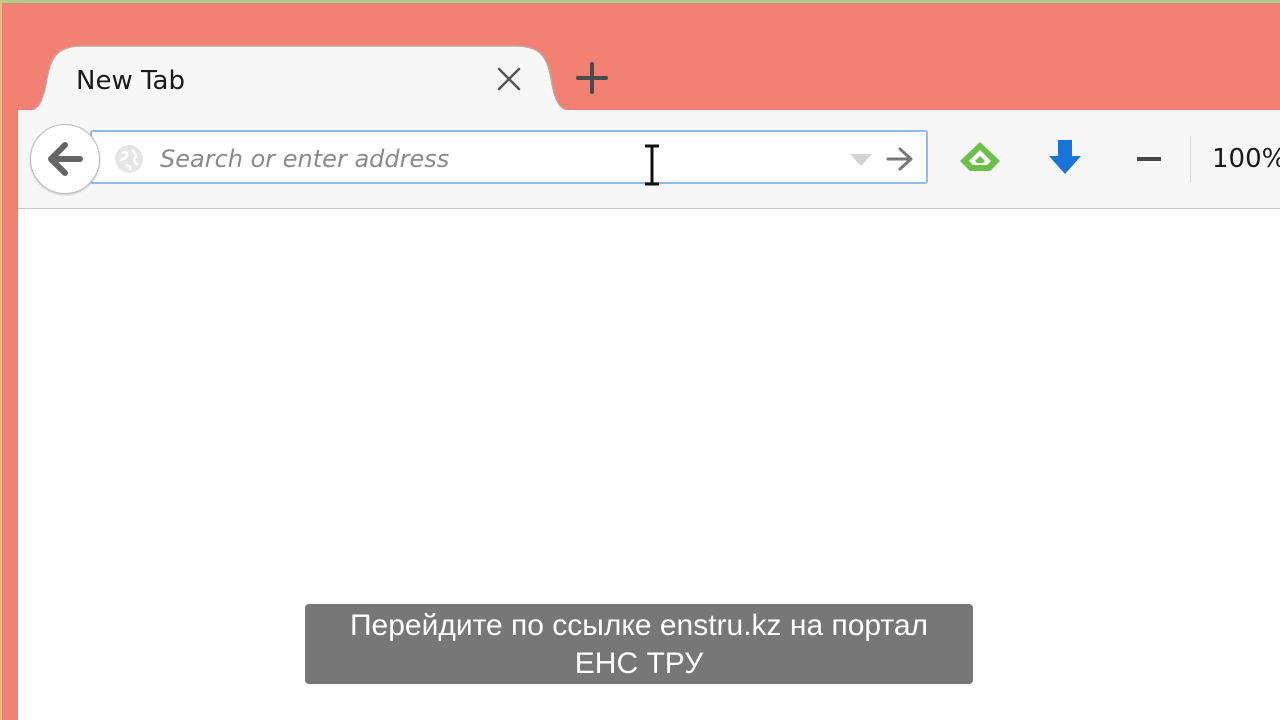  I want to click on text-cursor-icon, so click(652, 165).